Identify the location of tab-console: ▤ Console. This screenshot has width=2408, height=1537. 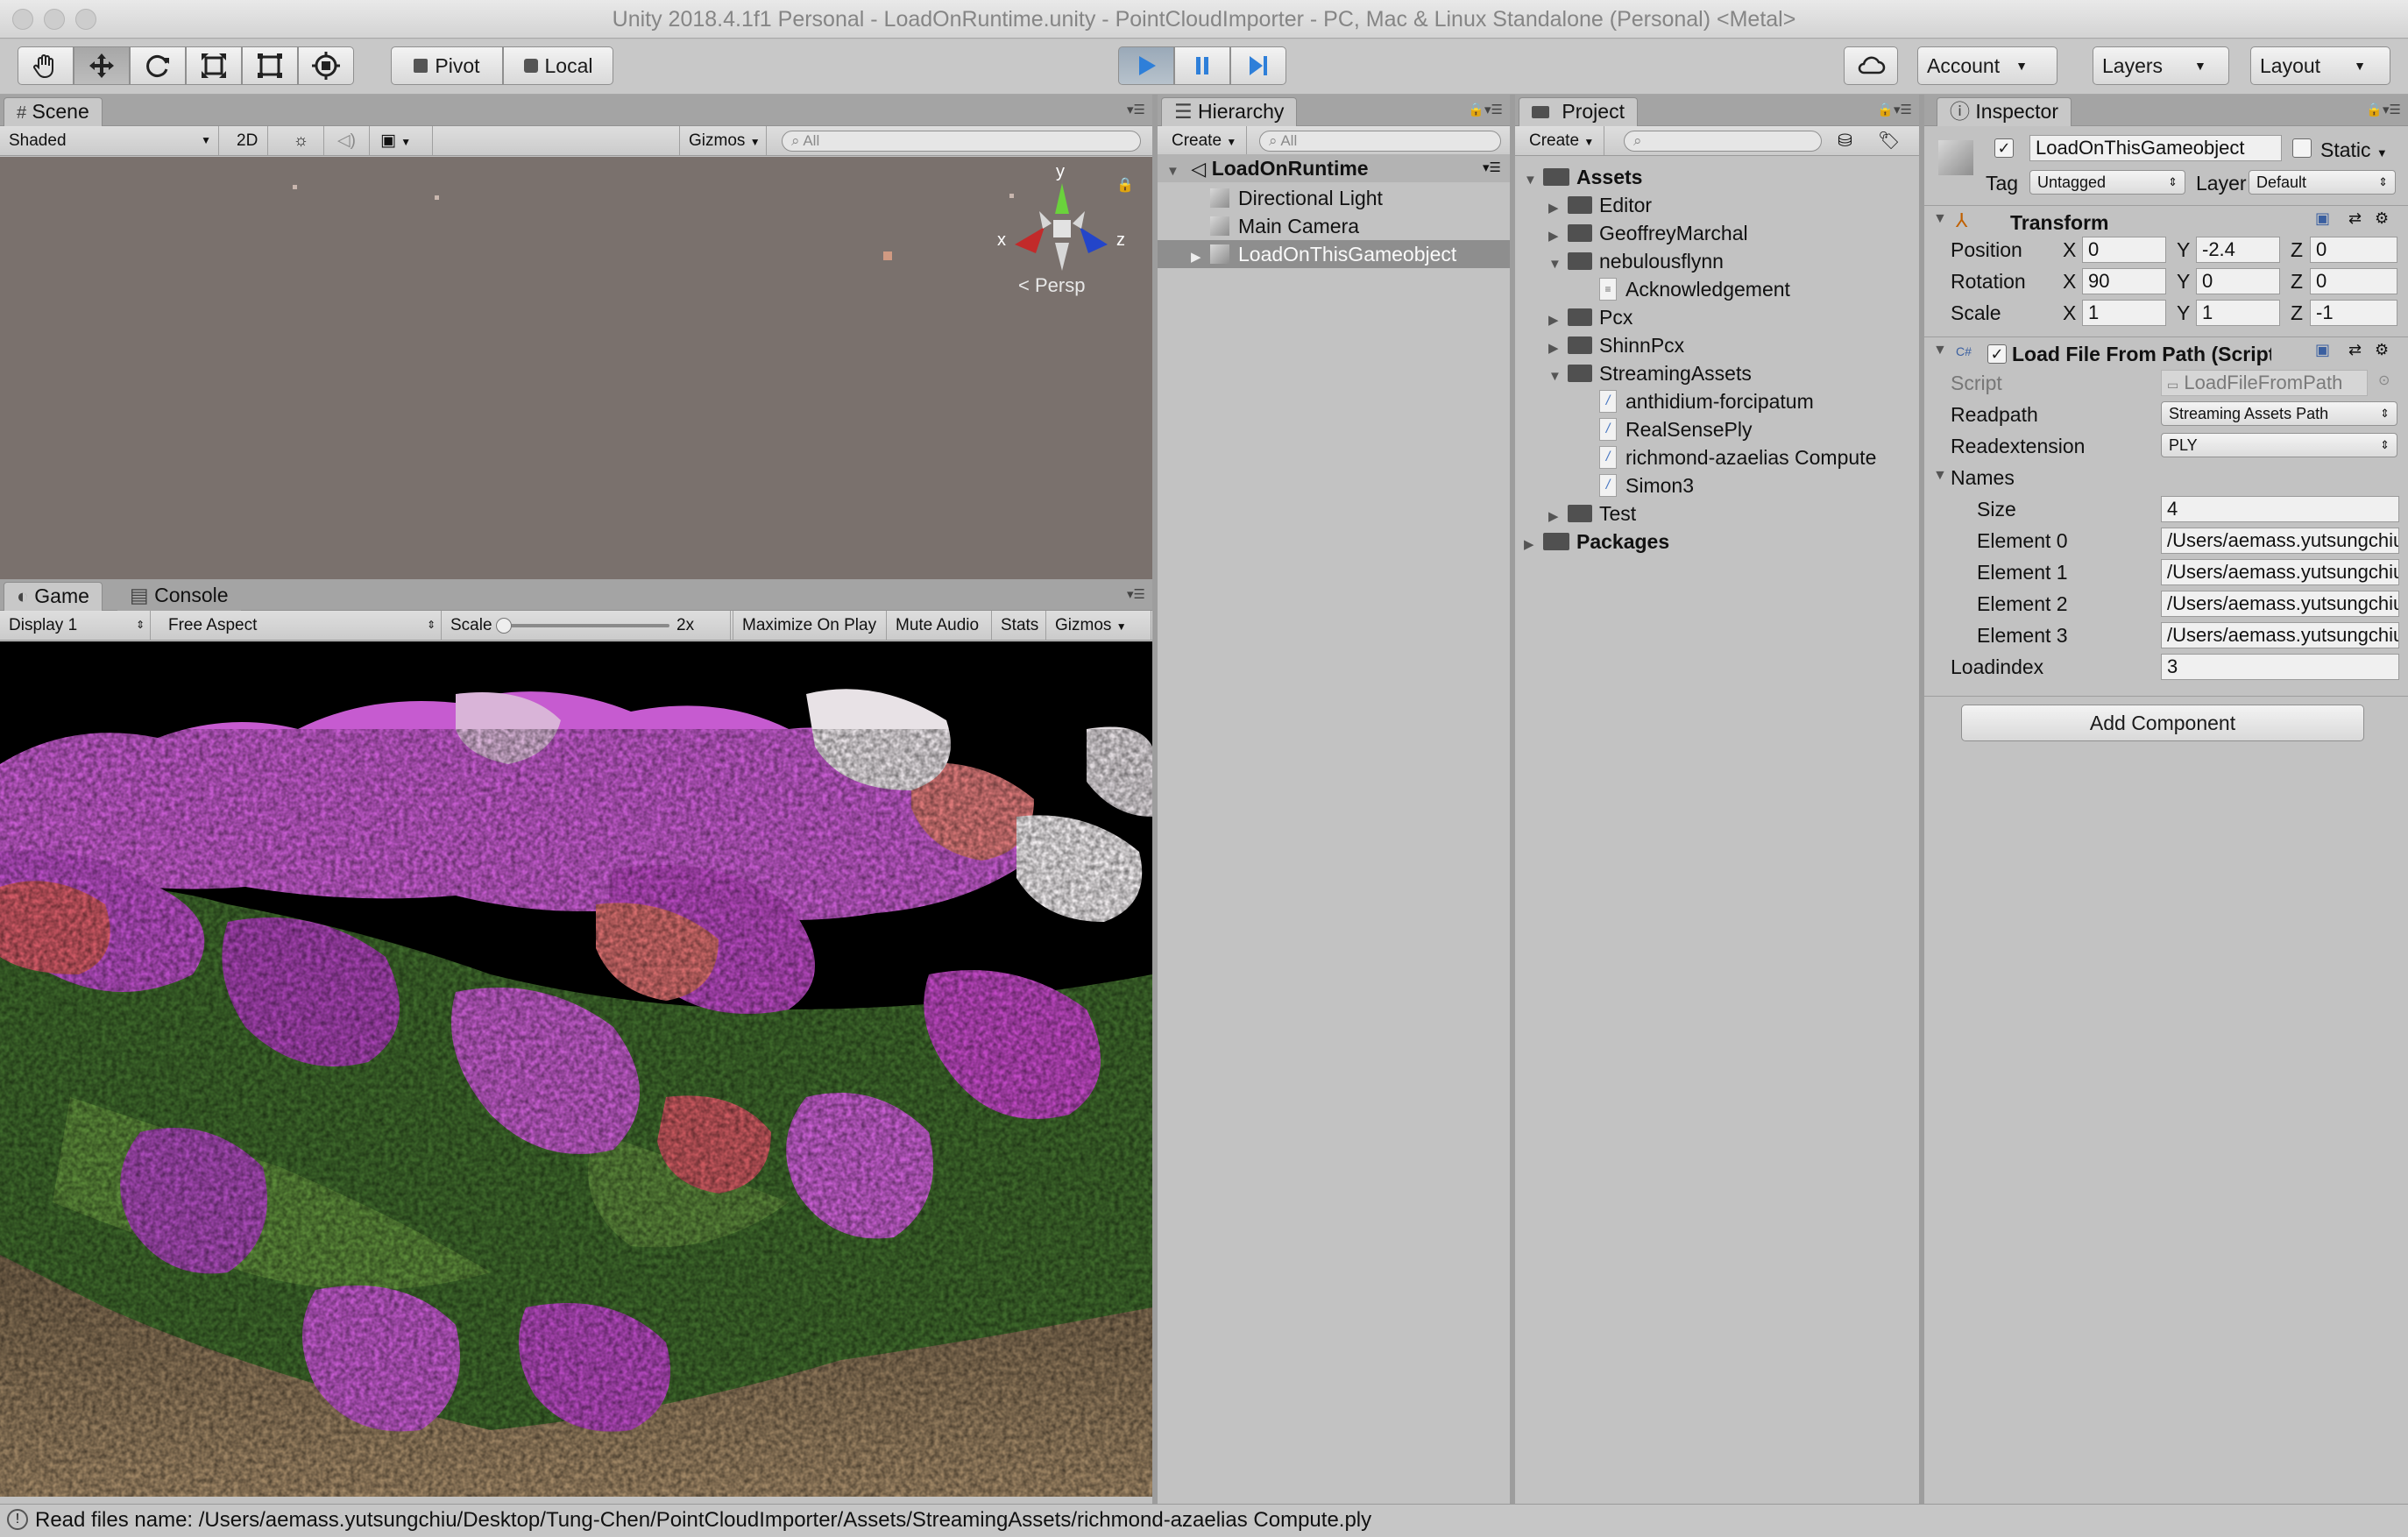
(179, 596).